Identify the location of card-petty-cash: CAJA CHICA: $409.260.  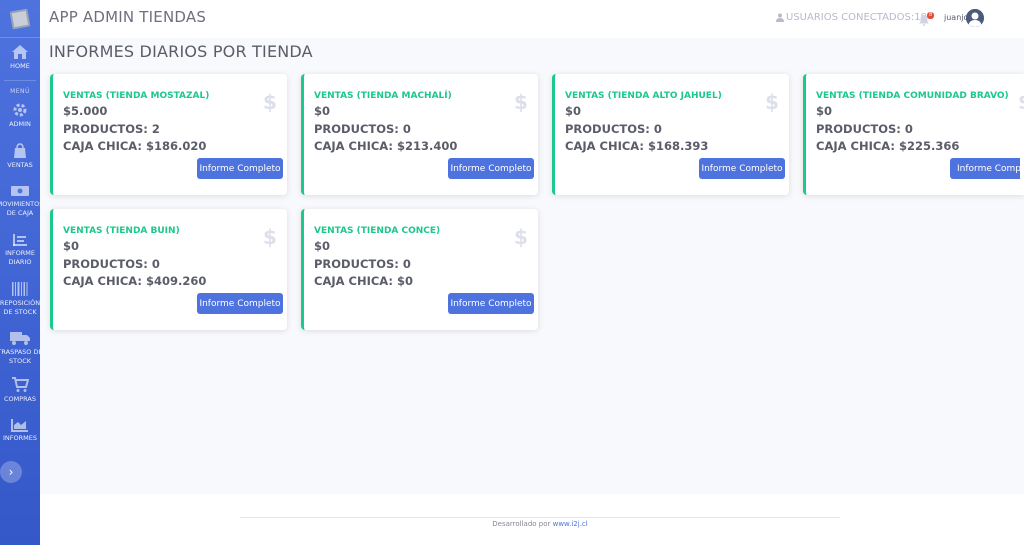
(135, 281).